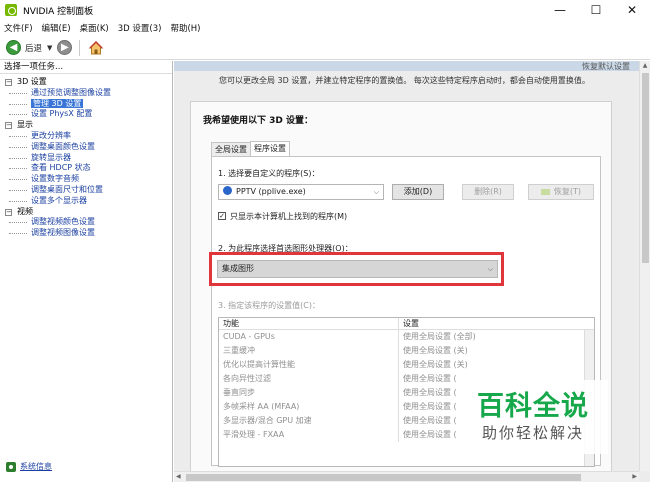  Describe the element at coordinates (325, 10) in the screenshot. I see `title-bar: NVIDIA 控制面板 — ☐ ✕` at that location.